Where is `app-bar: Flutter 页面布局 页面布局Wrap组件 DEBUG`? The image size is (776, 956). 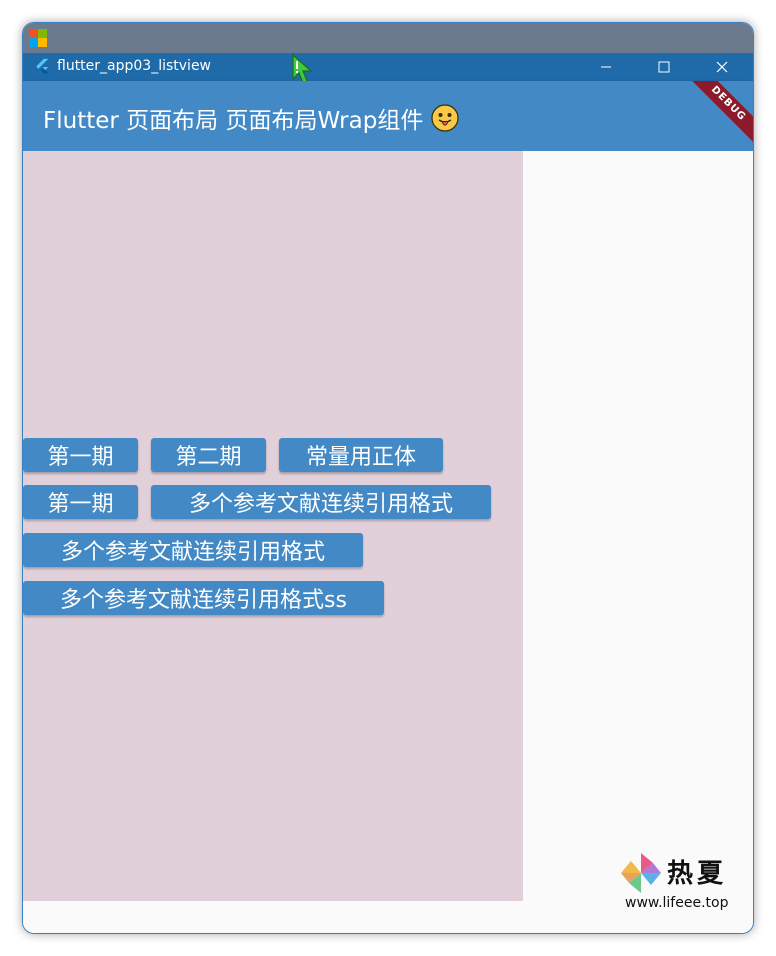 app-bar: Flutter 页面布局 页面布局Wrap组件 DEBUG is located at coordinates (388, 116).